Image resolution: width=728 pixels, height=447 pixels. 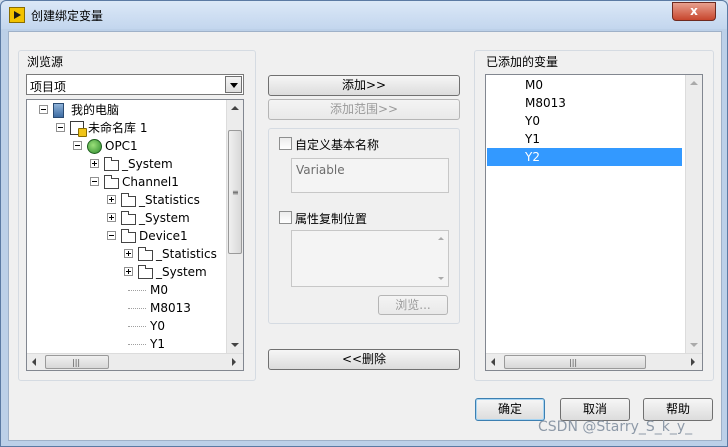 I want to click on list-horizontal-scrollbar: |||, so click(x=594, y=361).